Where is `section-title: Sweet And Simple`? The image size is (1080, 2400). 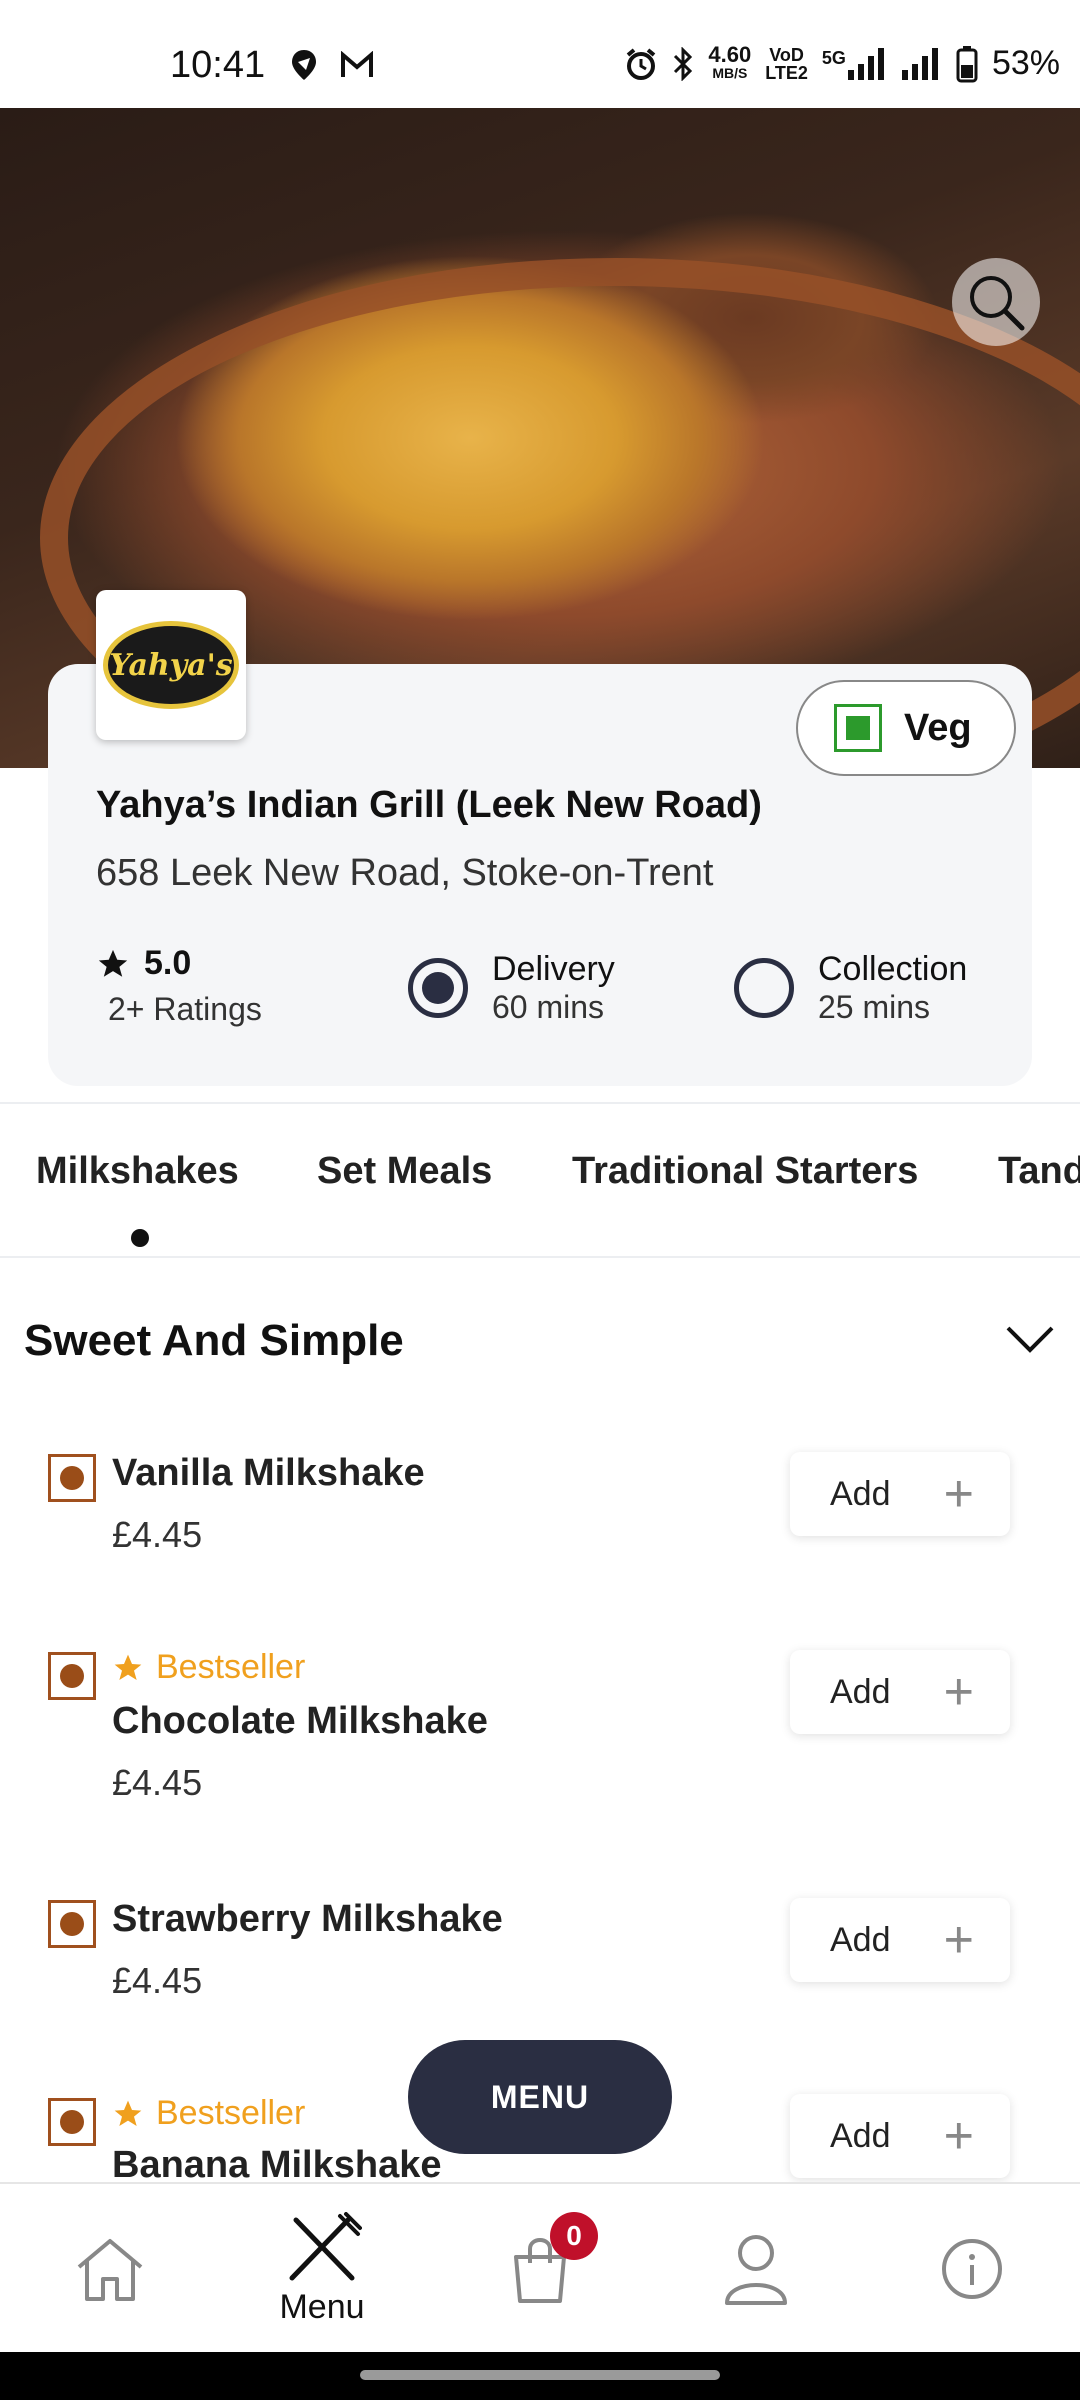
section-title: Sweet And Simple is located at coordinates (214, 1340).